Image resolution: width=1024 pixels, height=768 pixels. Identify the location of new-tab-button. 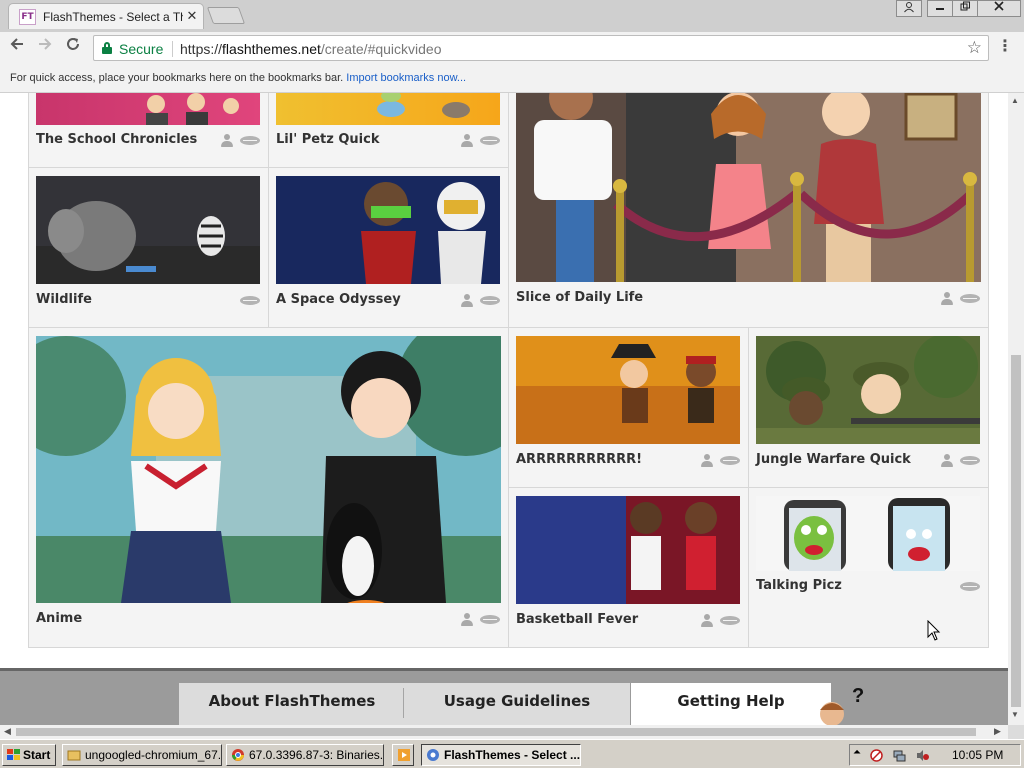
(226, 15).